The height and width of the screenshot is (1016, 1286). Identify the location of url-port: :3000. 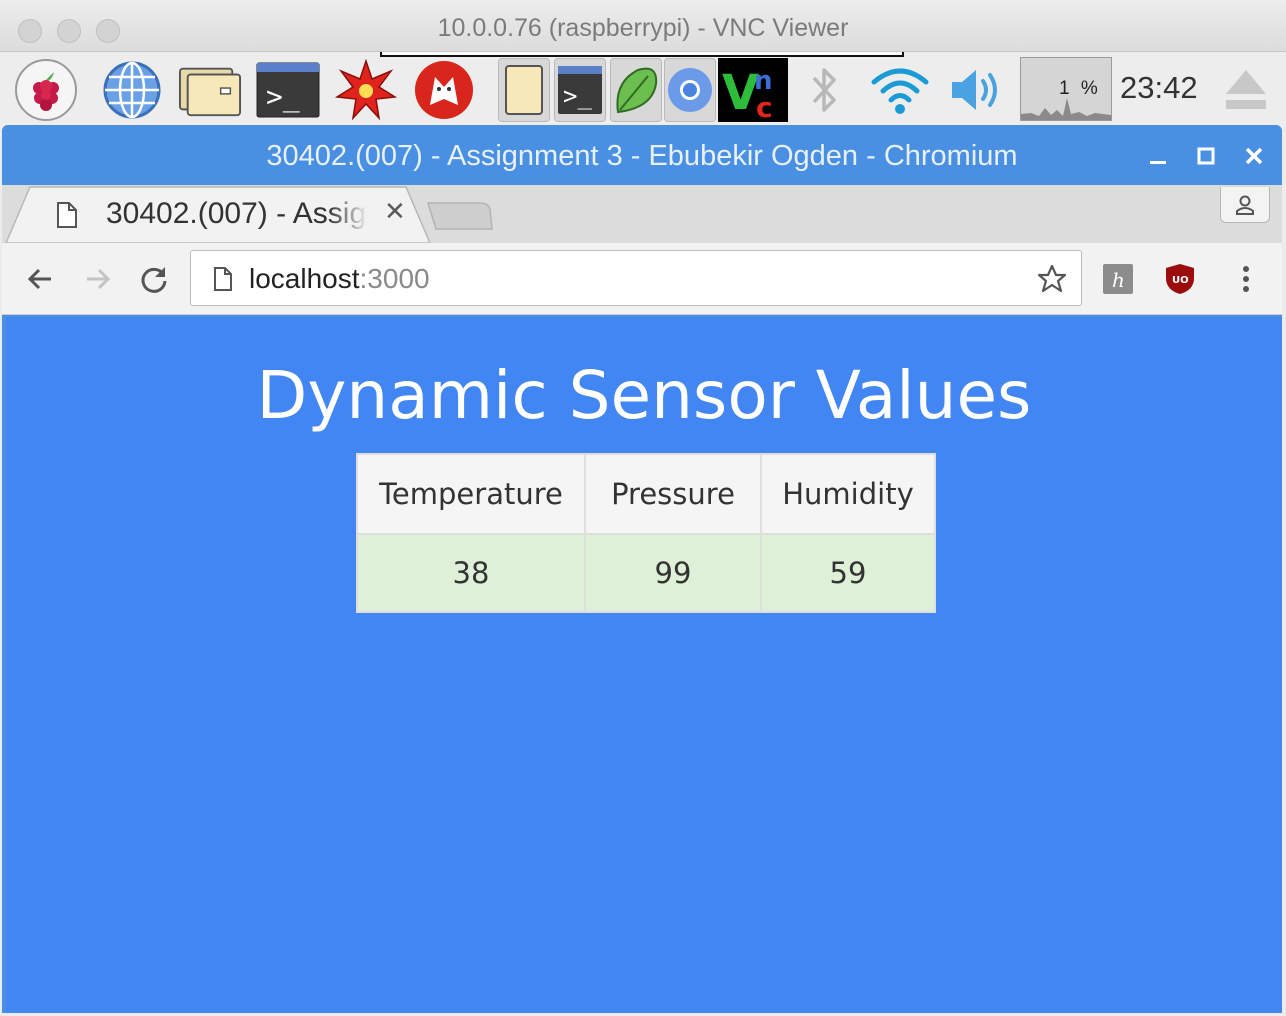
(394, 278).